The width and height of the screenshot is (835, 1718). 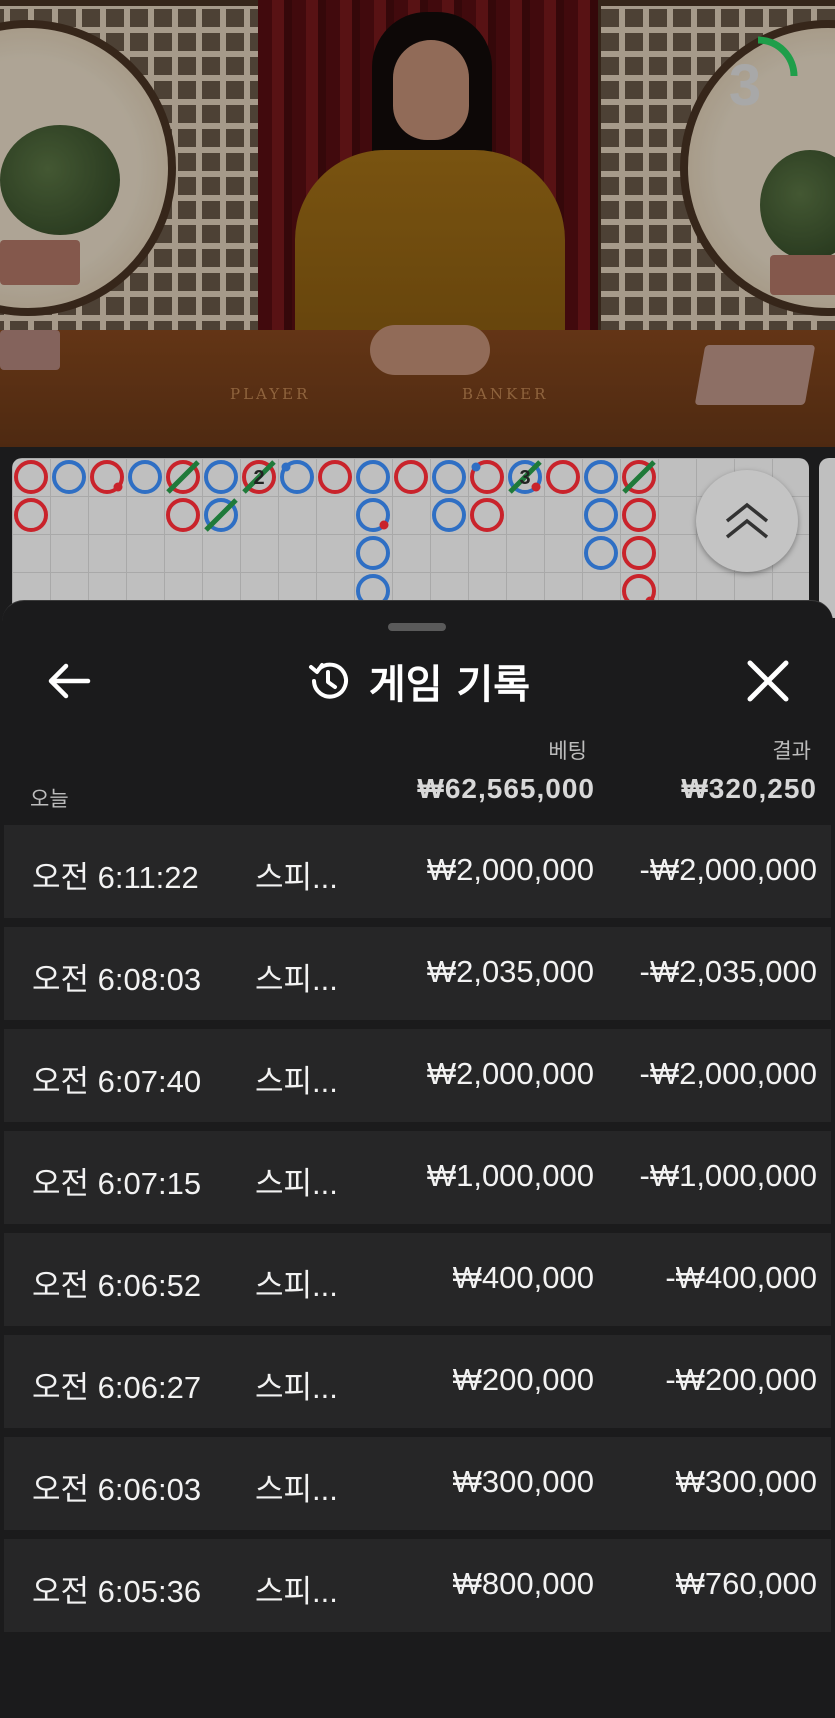 What do you see at coordinates (335, 534) in the screenshot?
I see `bead-road-marks: 23` at bounding box center [335, 534].